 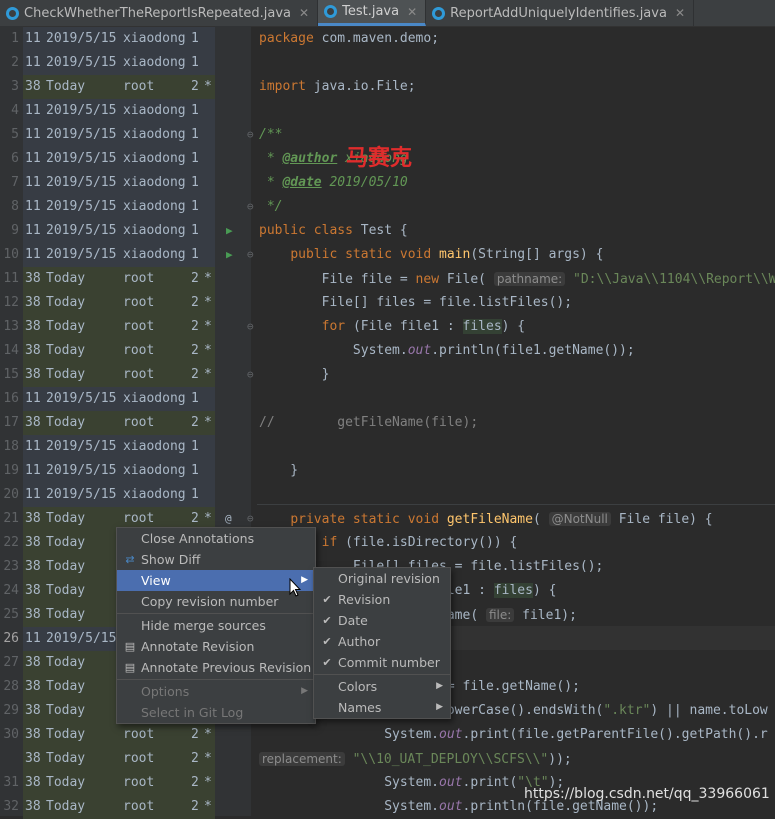 What do you see at coordinates (627, 710) in the screenshot?
I see `code-token: ".ktr"` at bounding box center [627, 710].